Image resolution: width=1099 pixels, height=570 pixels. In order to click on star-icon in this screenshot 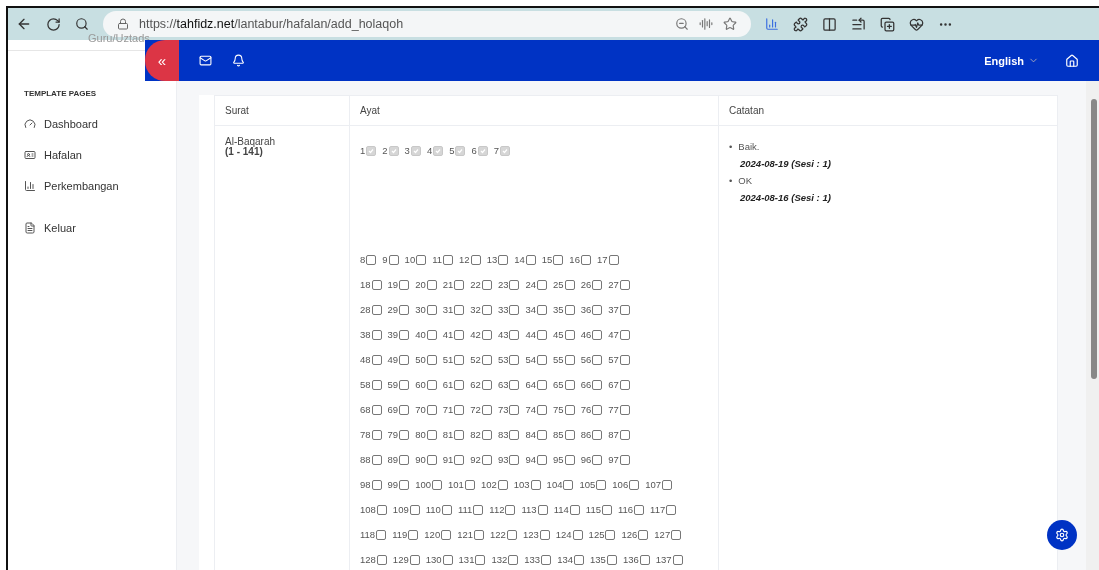, I will do `click(730, 24)`.